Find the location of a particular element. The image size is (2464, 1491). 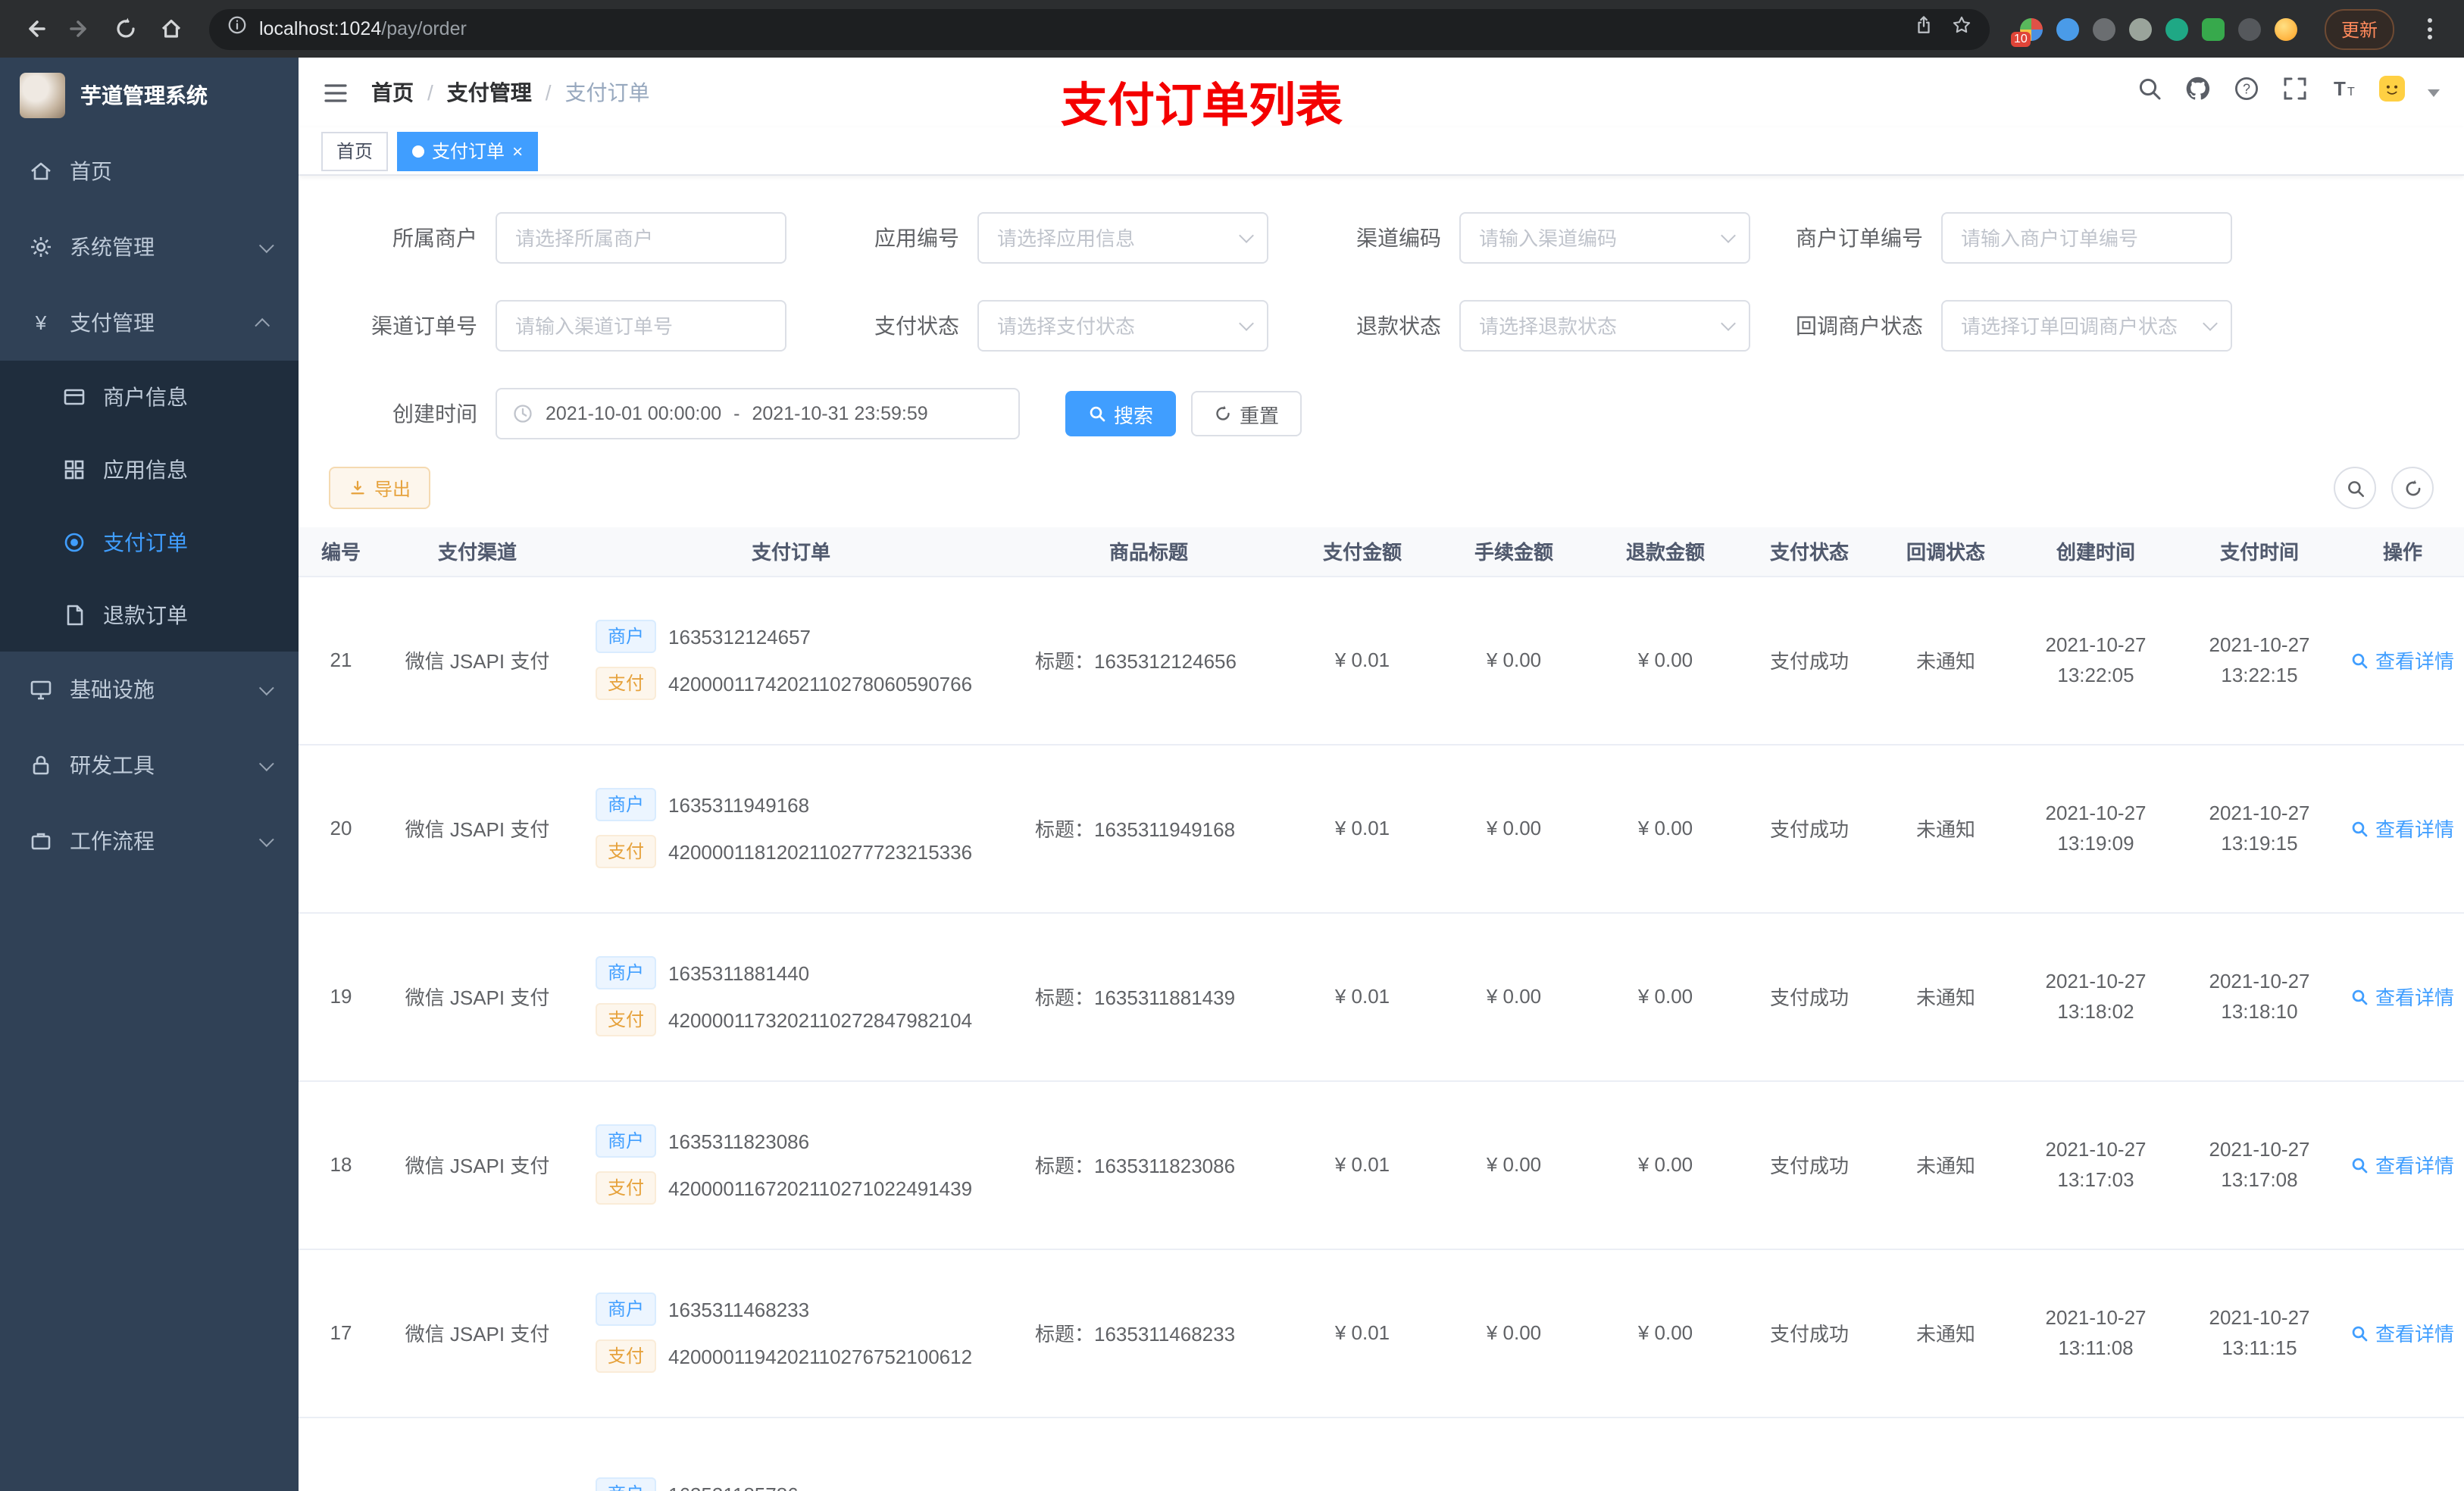

merchant-order-no-input is located at coordinates (2086, 238).